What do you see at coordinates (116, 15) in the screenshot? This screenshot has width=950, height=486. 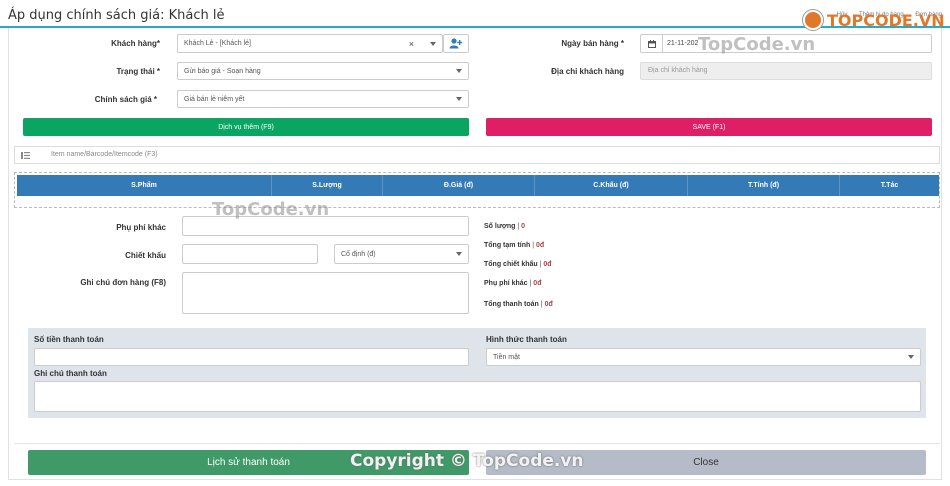 I see `page-title: Áp dụng chính sách giá: Khách lẻ` at bounding box center [116, 15].